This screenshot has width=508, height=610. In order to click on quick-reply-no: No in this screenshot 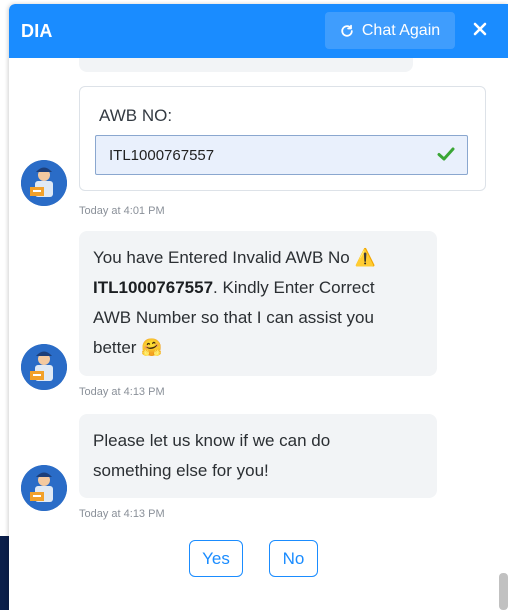, I will do `click(293, 558)`.